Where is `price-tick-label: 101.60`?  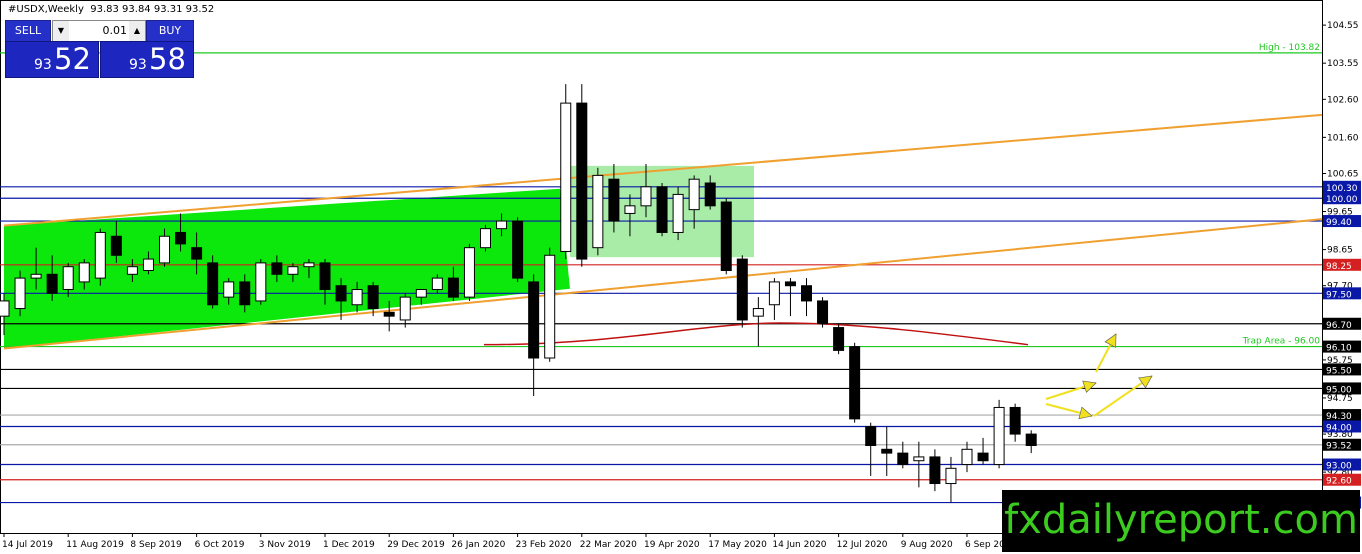
price-tick-label: 101.60 is located at coordinates (1343, 138).